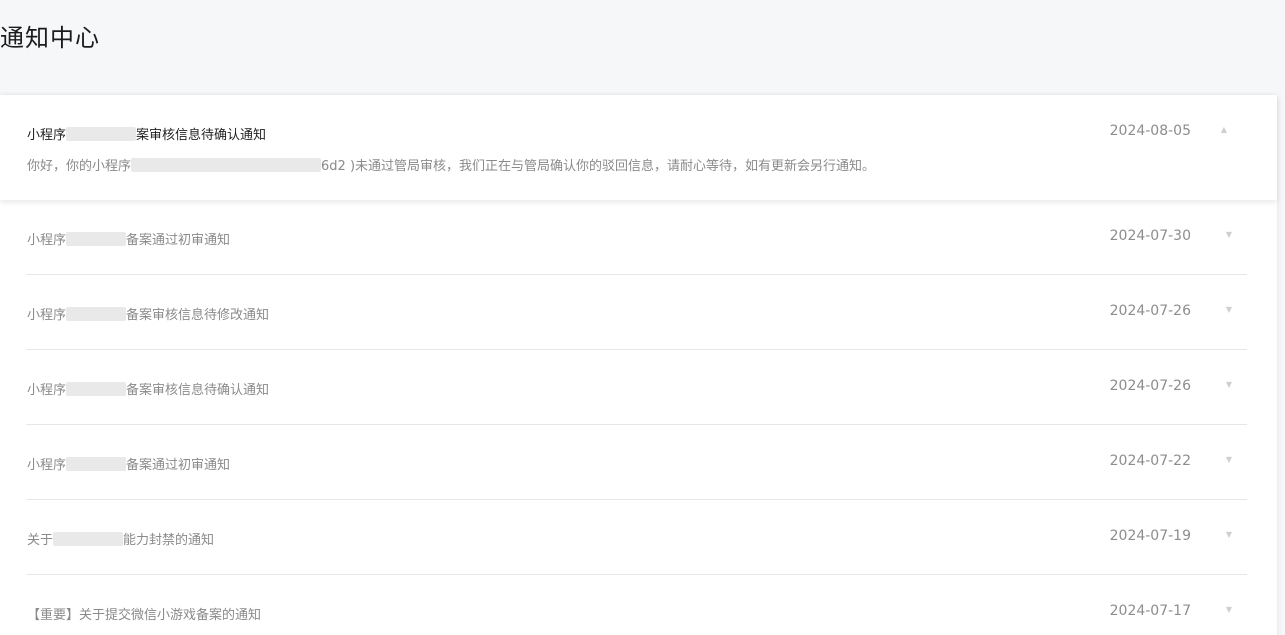 This screenshot has width=1285, height=635. What do you see at coordinates (1224, 130) in the screenshot?
I see `chevron-up-icon: ▲` at bounding box center [1224, 130].